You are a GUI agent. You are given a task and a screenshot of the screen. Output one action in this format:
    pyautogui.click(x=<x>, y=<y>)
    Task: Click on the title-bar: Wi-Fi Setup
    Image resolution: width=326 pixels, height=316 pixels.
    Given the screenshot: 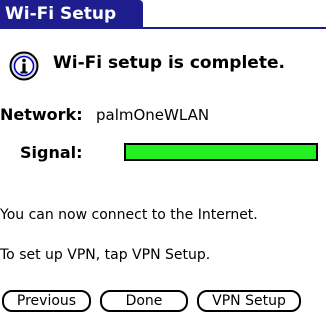 What is the action you would take?
    pyautogui.click(x=71, y=14)
    